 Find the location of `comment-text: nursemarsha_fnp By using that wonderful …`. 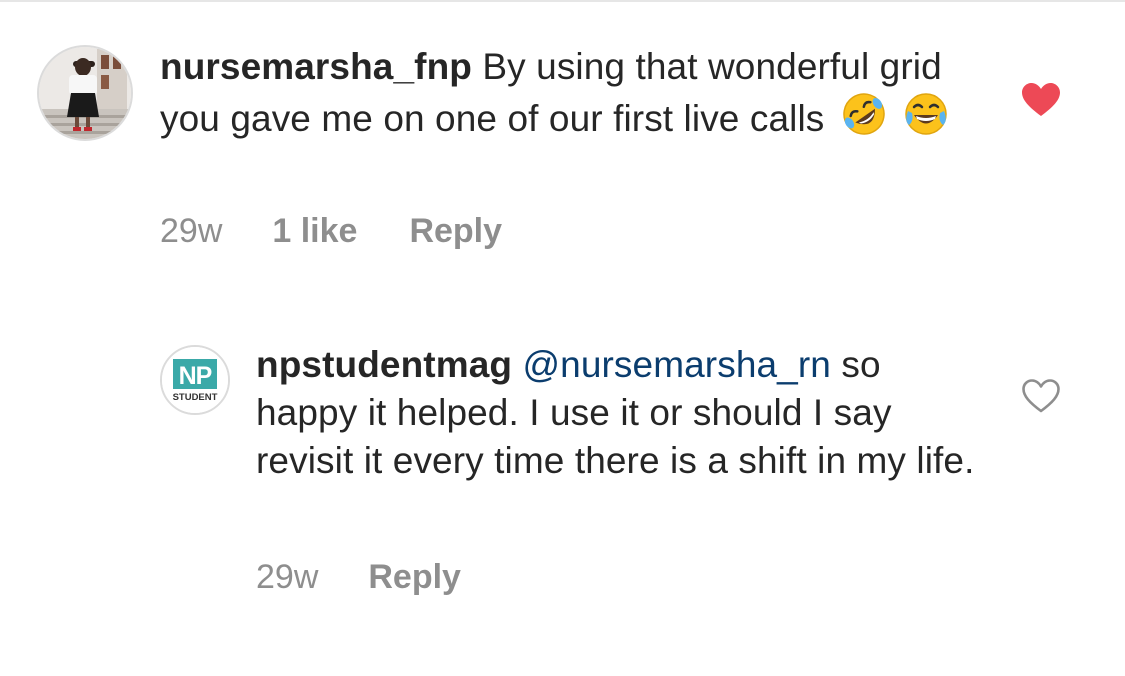

comment-text: nursemarsha_fnp By using that wonderful … is located at coordinates (560, 93).